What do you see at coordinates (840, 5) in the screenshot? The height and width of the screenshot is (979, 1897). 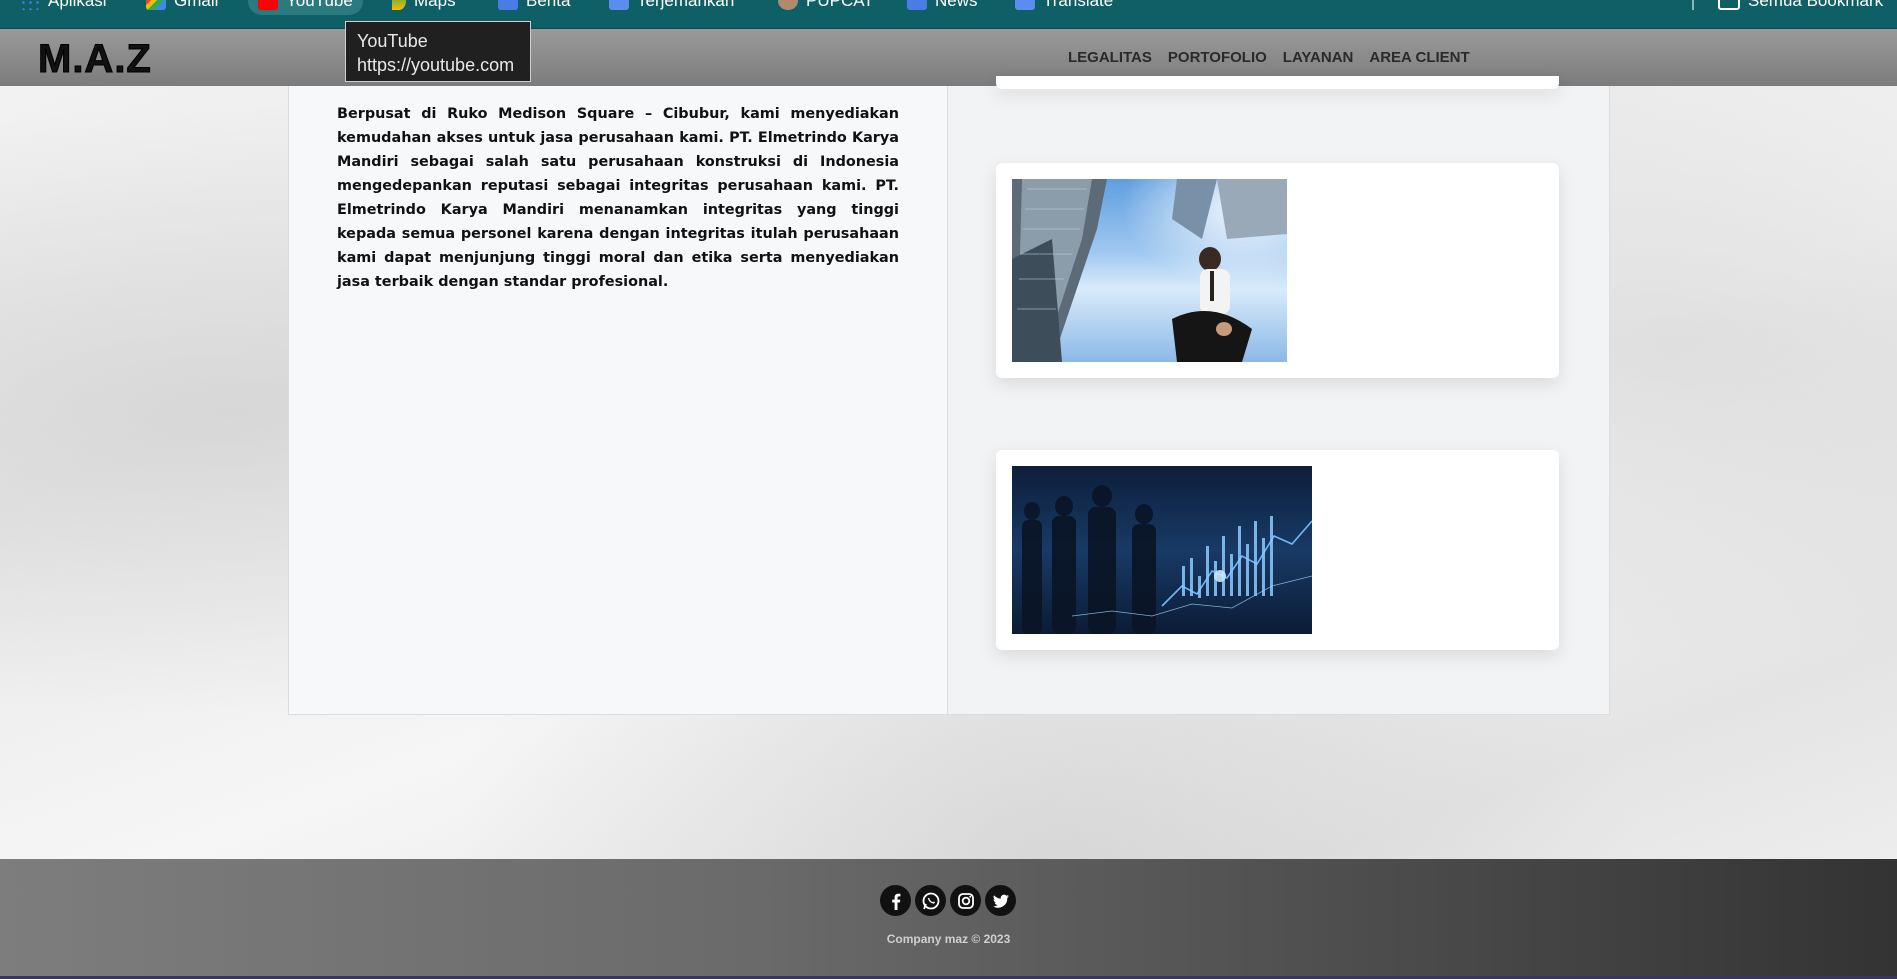 I see `bookmark-label: PUPCAT` at bounding box center [840, 5].